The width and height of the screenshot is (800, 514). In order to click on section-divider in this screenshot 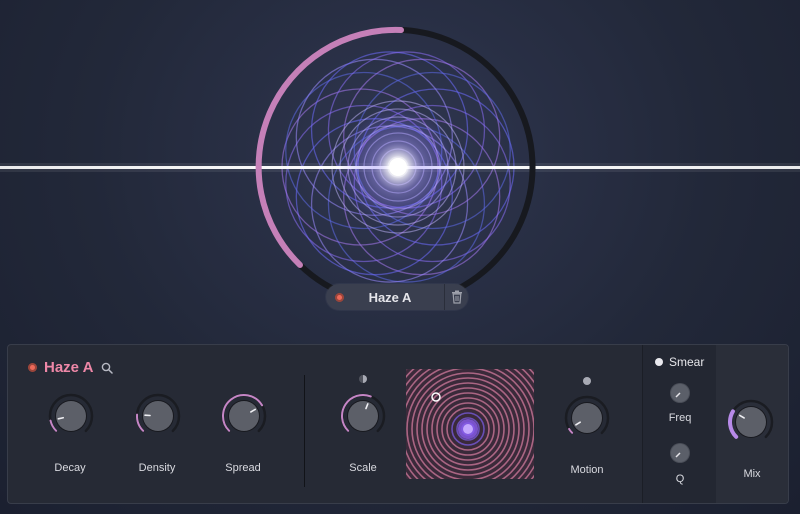, I will do `click(304, 431)`.